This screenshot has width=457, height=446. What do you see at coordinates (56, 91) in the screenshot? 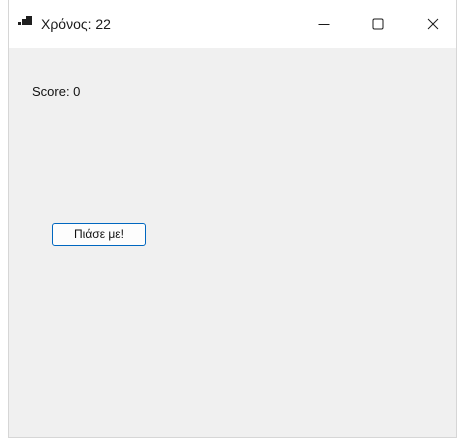
I see `score-label: Score: 0` at bounding box center [56, 91].